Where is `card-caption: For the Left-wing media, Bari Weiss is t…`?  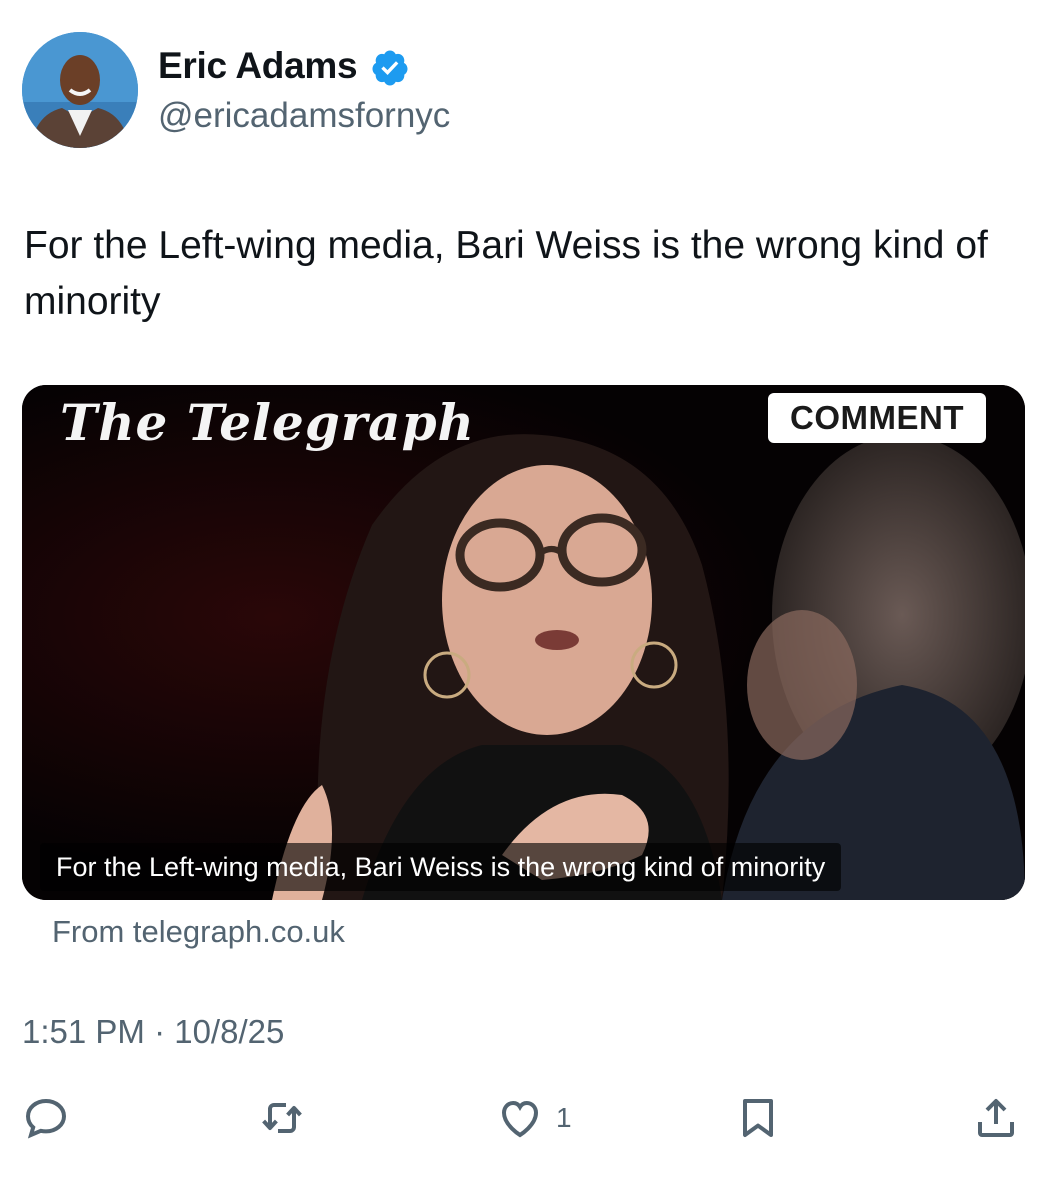
card-caption: For the Left-wing media, Bari Weiss is t… is located at coordinates (441, 867).